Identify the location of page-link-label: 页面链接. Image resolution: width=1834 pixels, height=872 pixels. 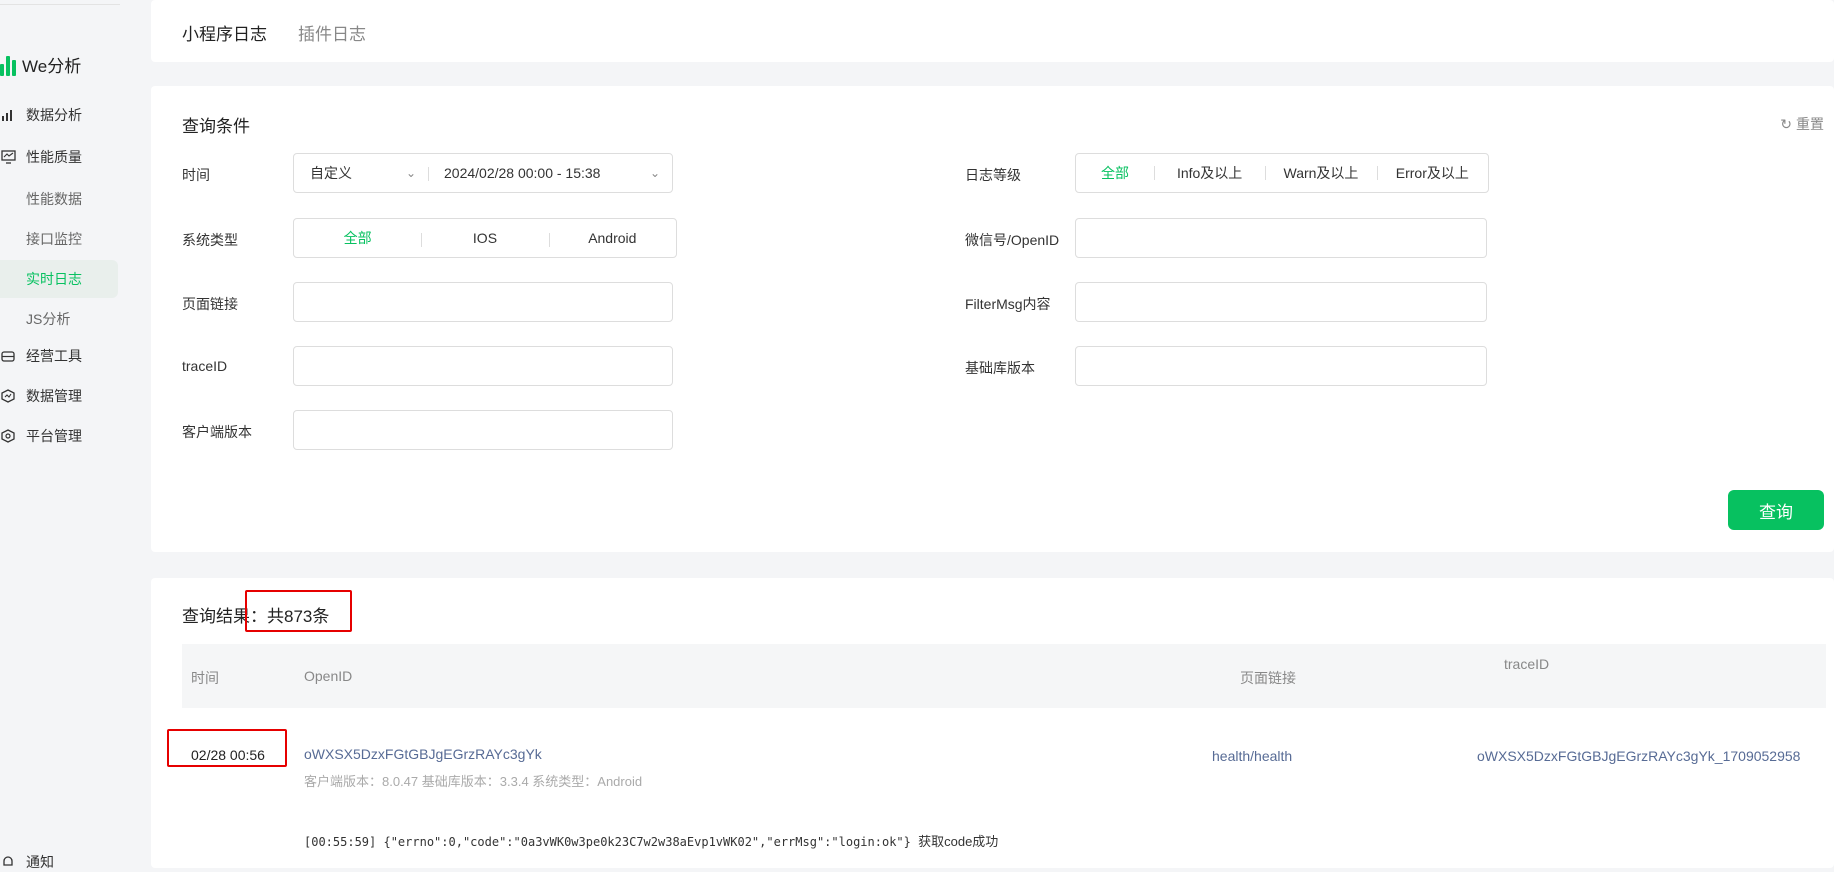
(210, 304).